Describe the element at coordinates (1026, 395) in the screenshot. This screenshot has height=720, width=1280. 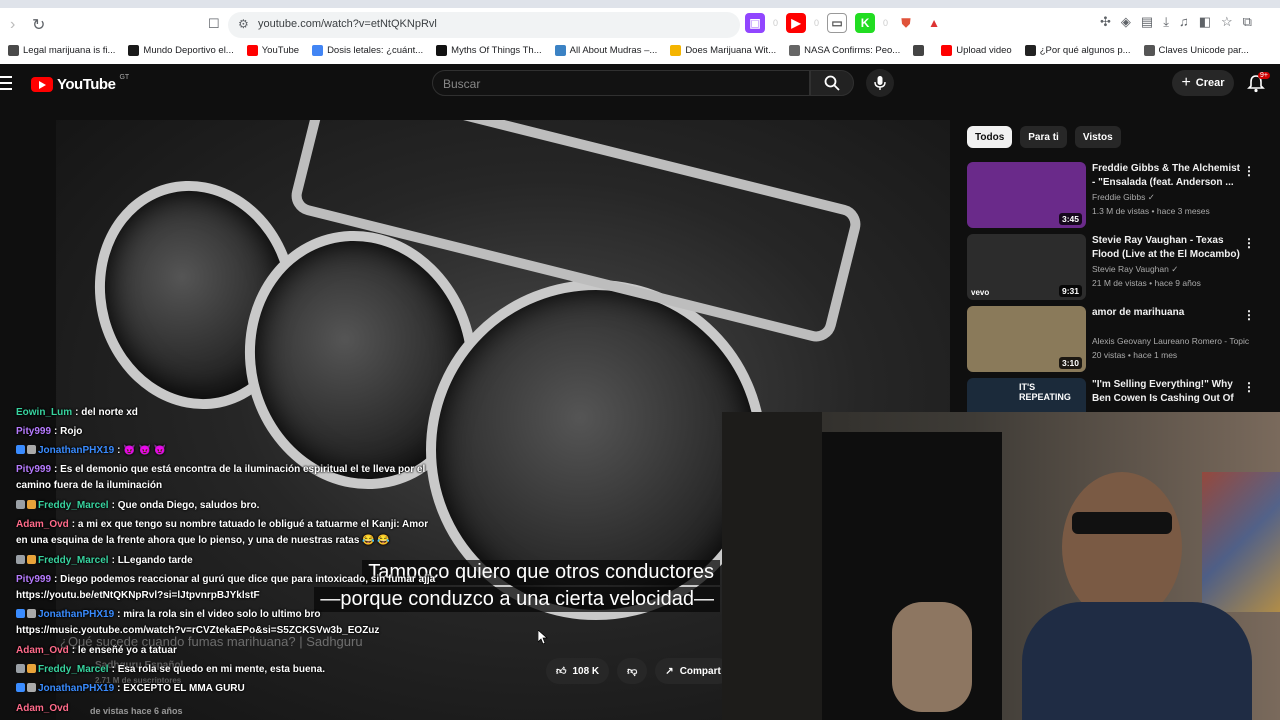
I see `video-thumbnail: IT'S REPEATING` at that location.